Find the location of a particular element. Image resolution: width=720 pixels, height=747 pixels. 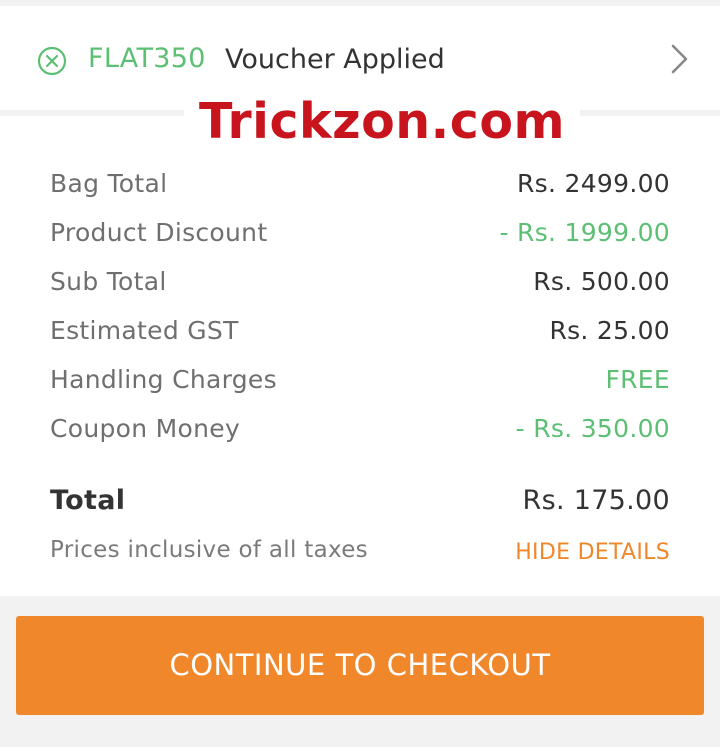

bag-total-value: Rs. 2499.00 is located at coordinates (593, 183).